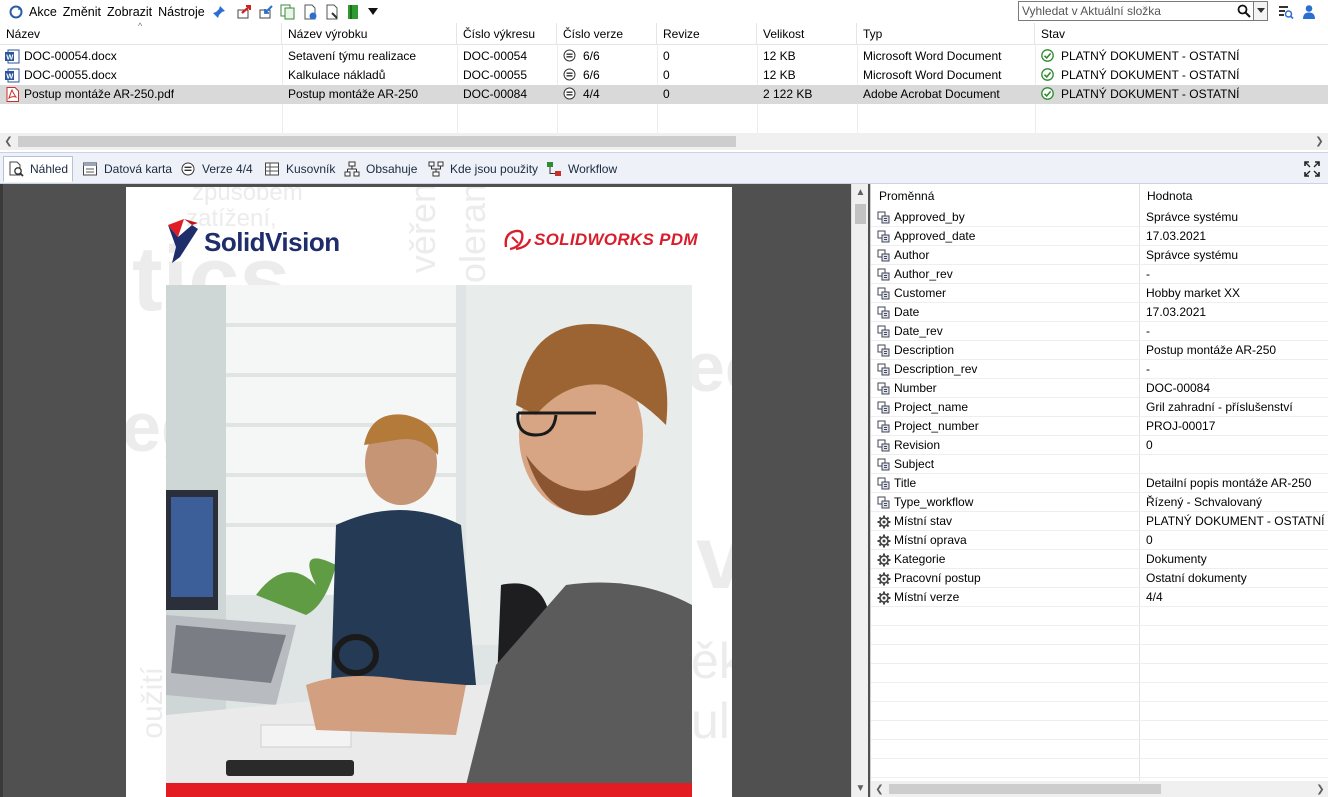  Describe the element at coordinates (1236, 597) in the screenshot. I see `variable-value: 4/4` at that location.